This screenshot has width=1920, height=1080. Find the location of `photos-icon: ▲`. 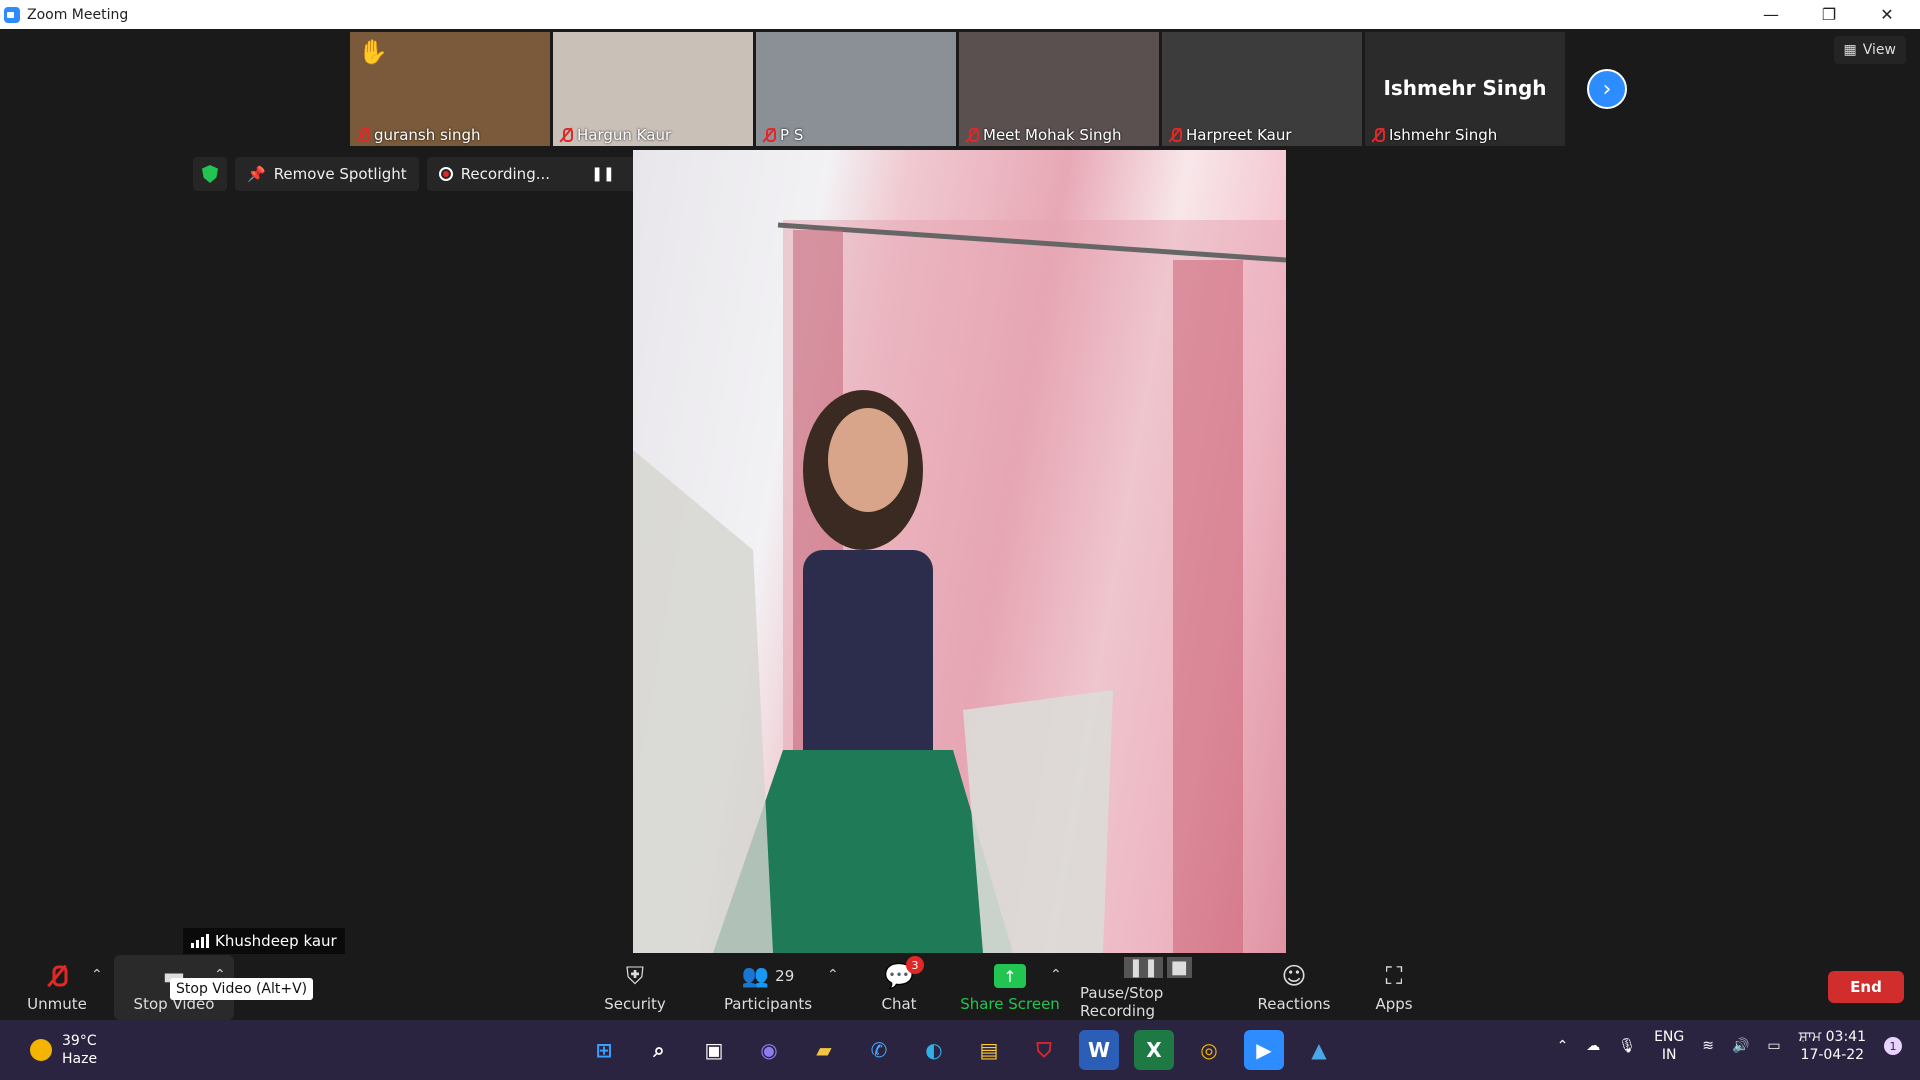

photos-icon: ▲ is located at coordinates (1319, 1050).